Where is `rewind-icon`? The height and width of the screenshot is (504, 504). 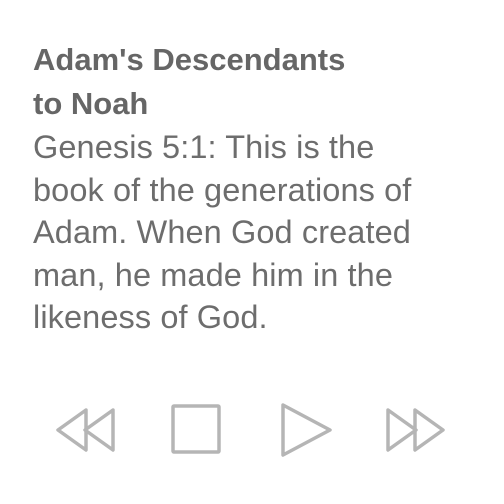 rewind-icon is located at coordinates (85, 430).